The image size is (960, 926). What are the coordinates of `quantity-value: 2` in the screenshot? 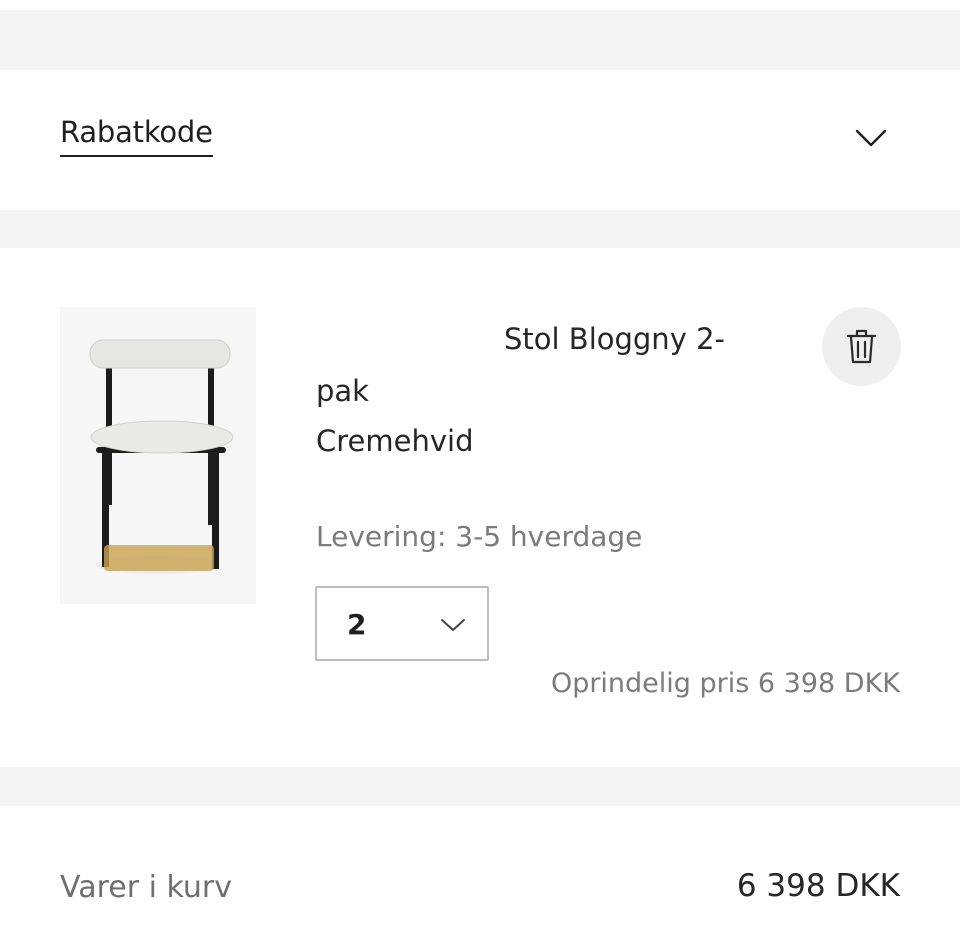 It's located at (357, 624).